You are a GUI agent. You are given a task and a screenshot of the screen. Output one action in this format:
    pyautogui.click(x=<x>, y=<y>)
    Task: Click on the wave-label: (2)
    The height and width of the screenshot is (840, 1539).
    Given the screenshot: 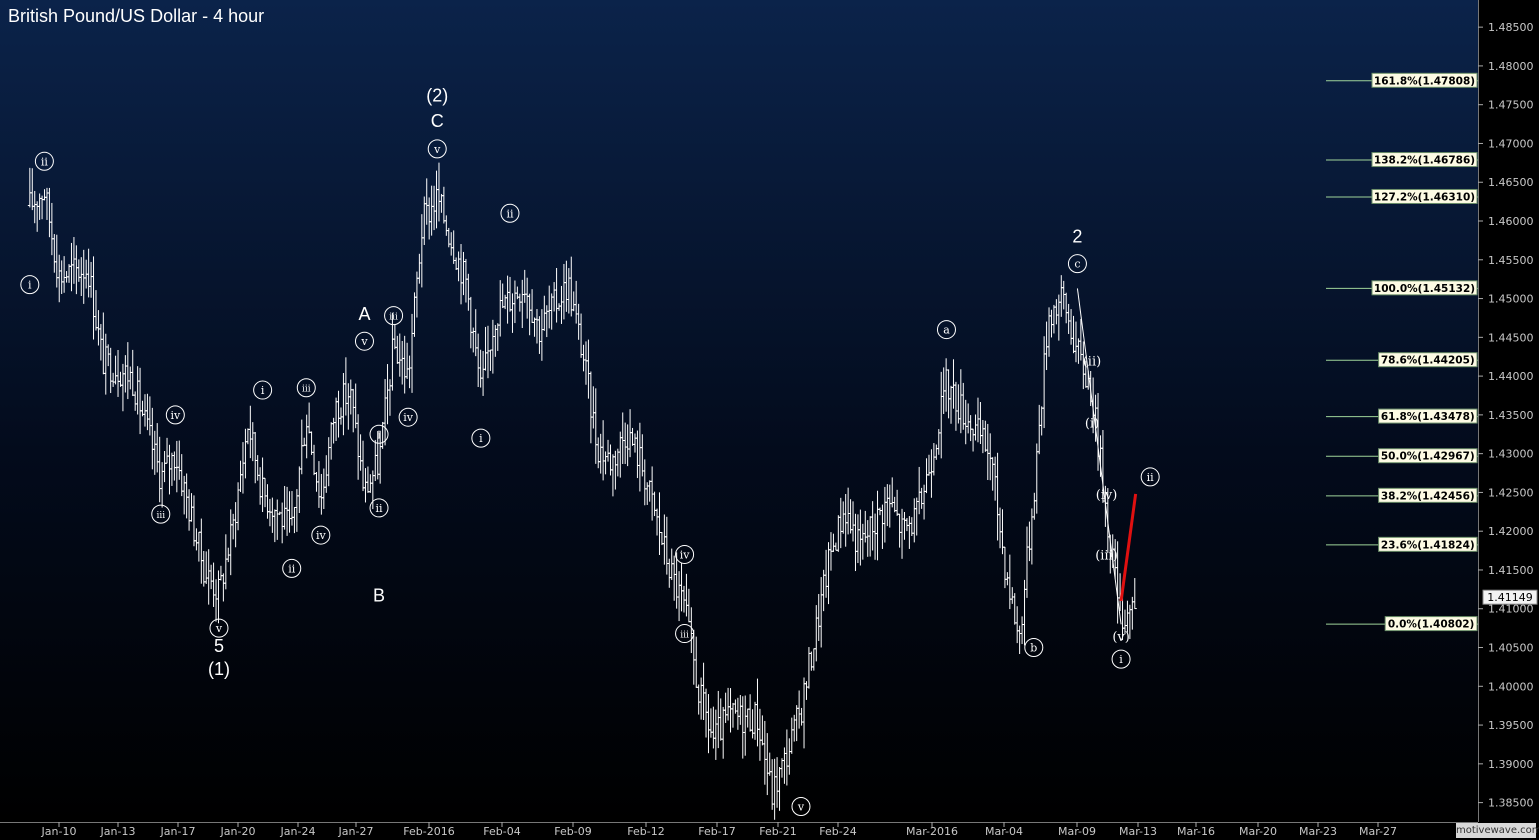 What is the action you would take?
    pyautogui.click(x=437, y=95)
    